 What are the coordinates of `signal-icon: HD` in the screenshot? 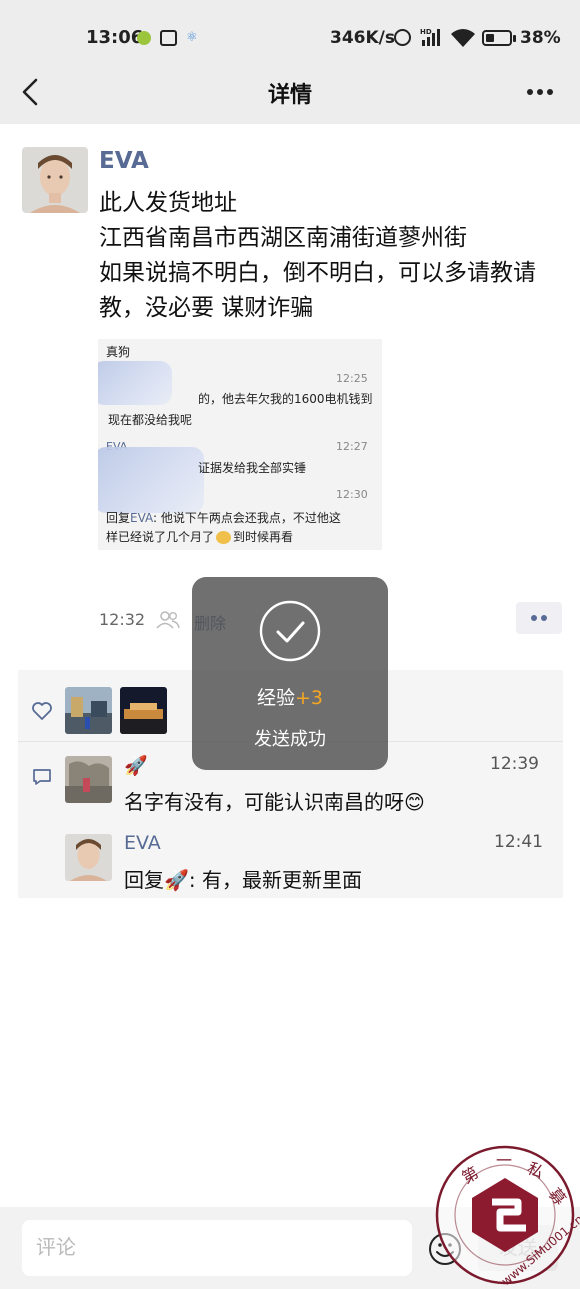 It's located at (430, 37).